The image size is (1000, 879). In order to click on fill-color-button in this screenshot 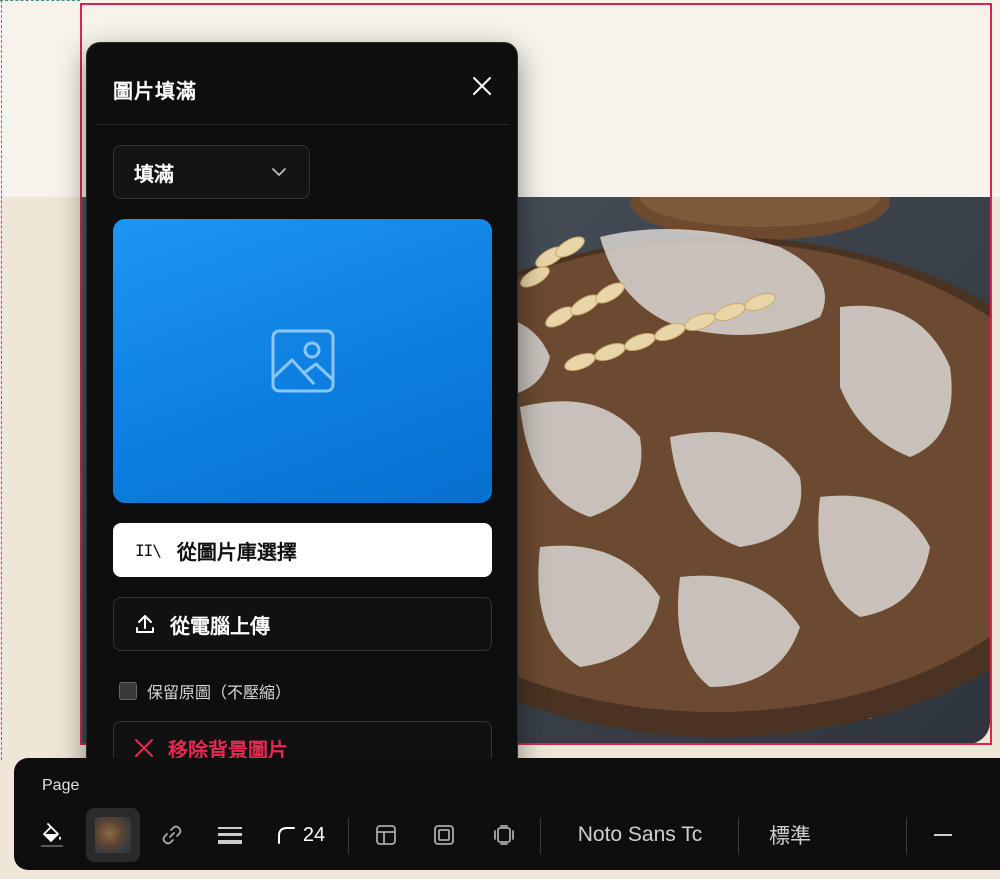, I will do `click(52, 835)`.